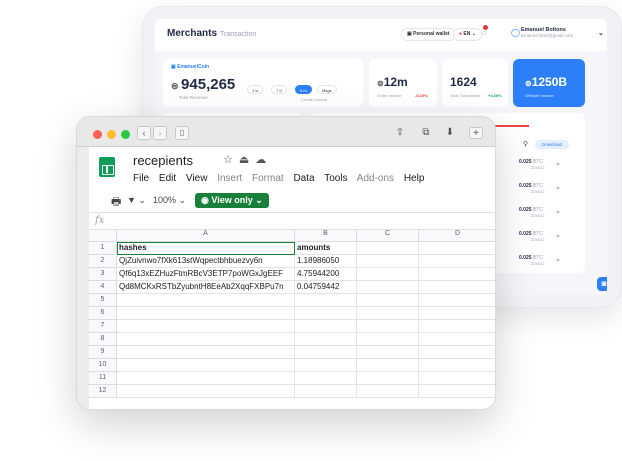 The height and width of the screenshot is (461, 622). What do you see at coordinates (326, 261) in the screenshot?
I see `cell-amount: 1.18986050` at bounding box center [326, 261].